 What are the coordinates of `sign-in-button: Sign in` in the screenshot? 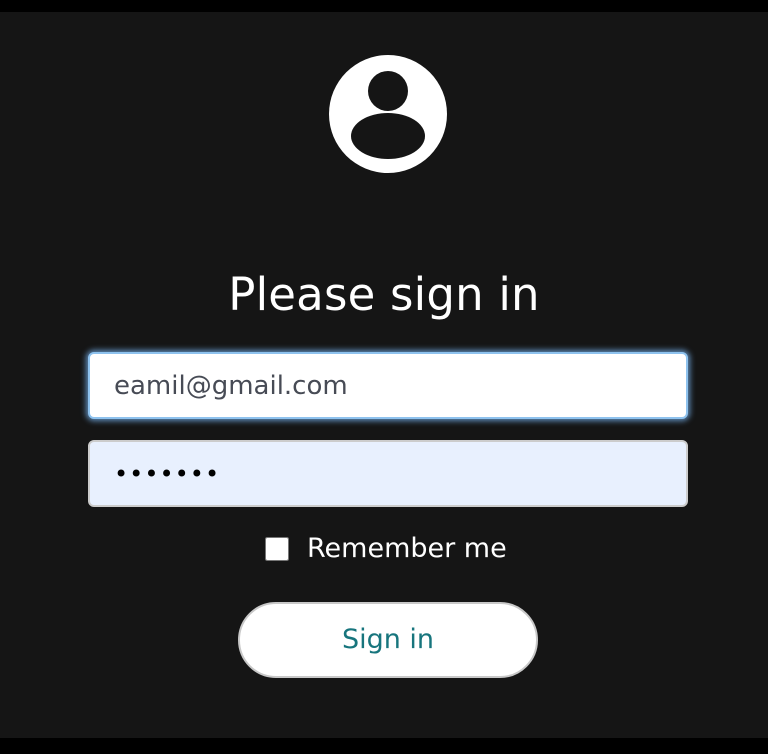 It's located at (388, 640).